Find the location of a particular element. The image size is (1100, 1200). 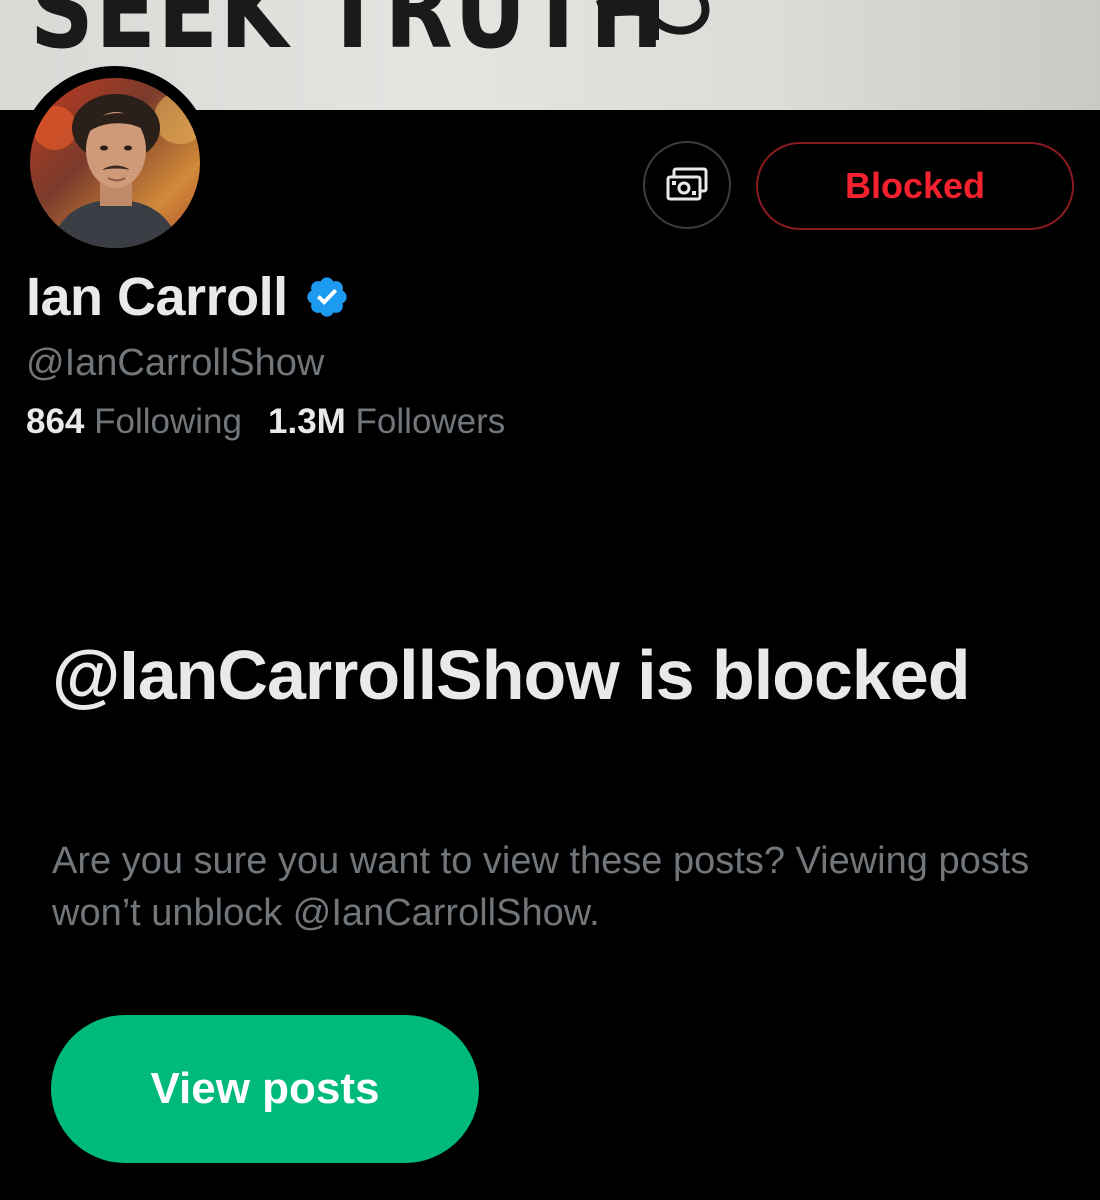

avatar is located at coordinates (115, 163).